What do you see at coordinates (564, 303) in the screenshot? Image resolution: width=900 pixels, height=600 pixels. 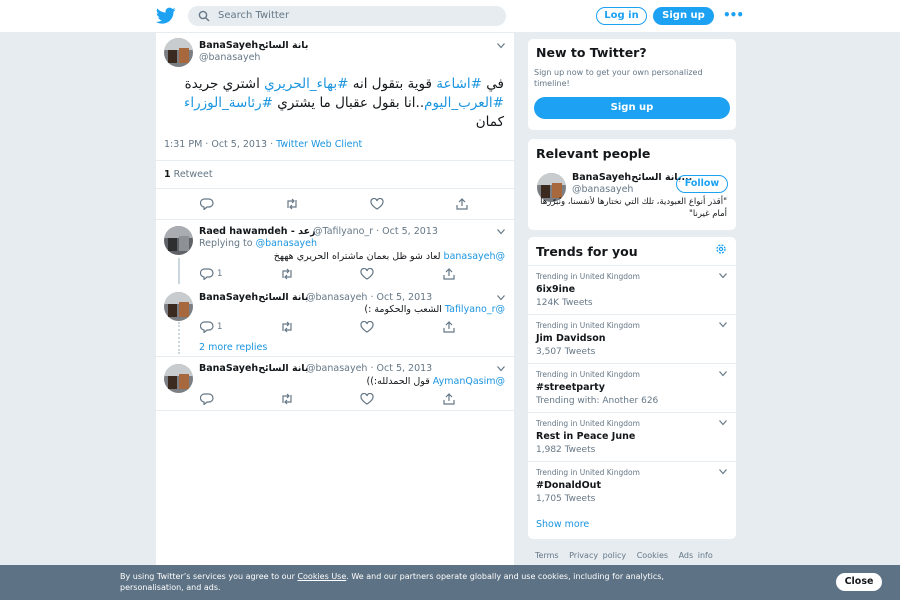 I see `trend-count: 124K Tweets` at bounding box center [564, 303].